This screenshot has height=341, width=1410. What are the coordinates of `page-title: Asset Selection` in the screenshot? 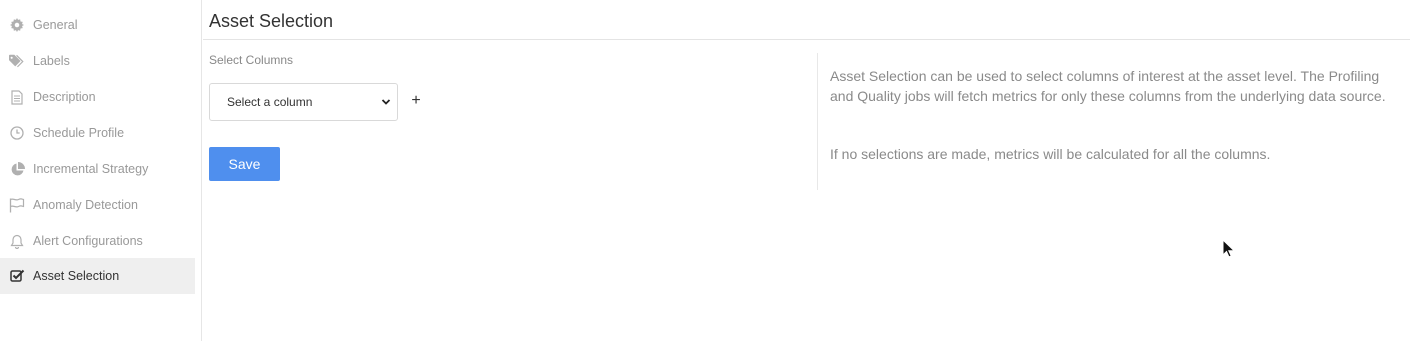 It's located at (271, 21).